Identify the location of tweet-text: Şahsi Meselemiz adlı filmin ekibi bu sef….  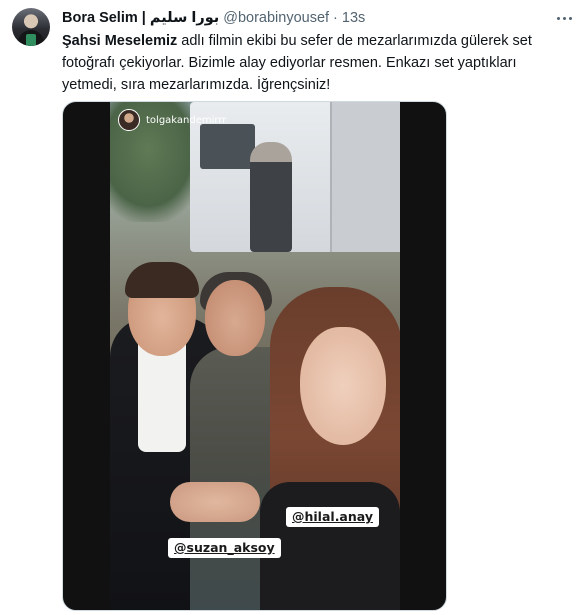
(312, 63).